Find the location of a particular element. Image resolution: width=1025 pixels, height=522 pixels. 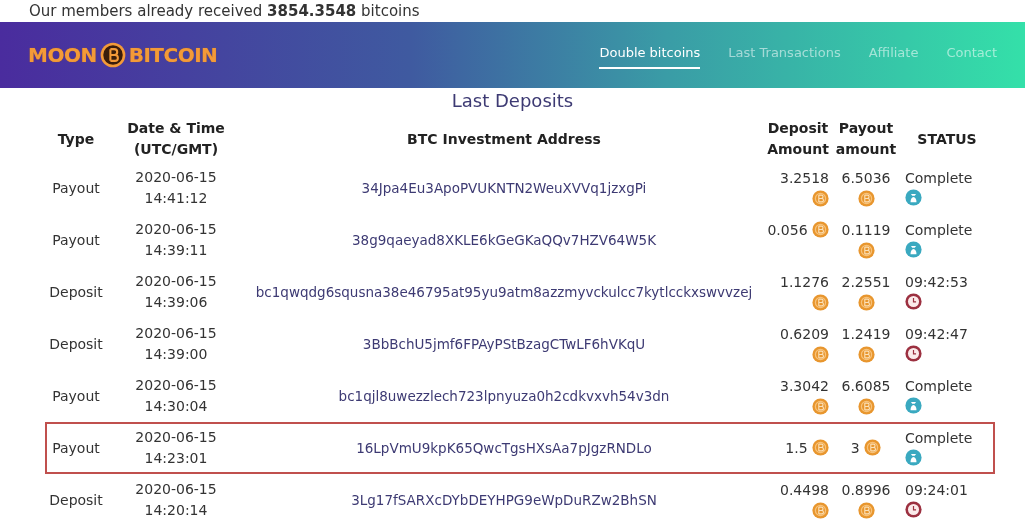

amount-text: 0.6209 is located at coordinates (804, 334).